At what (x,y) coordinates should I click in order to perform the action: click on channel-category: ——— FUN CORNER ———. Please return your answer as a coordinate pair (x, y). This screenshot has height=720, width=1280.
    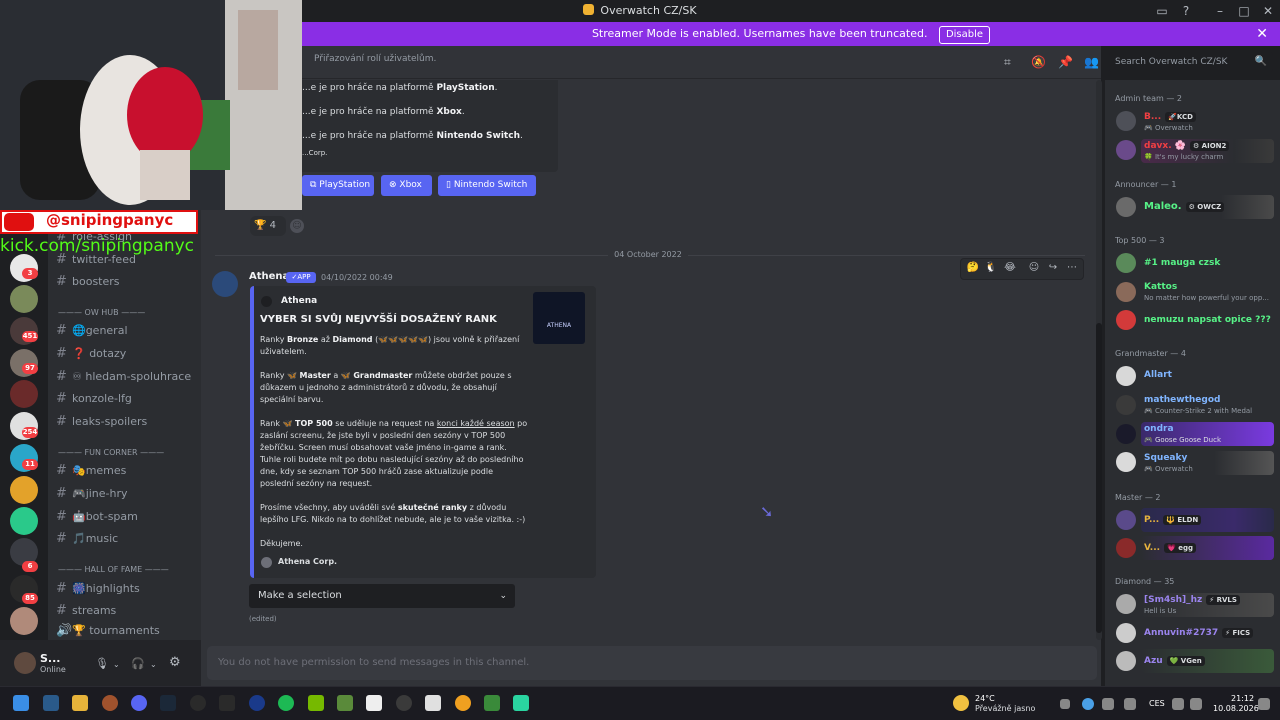
    Looking at the image, I should click on (130, 453).